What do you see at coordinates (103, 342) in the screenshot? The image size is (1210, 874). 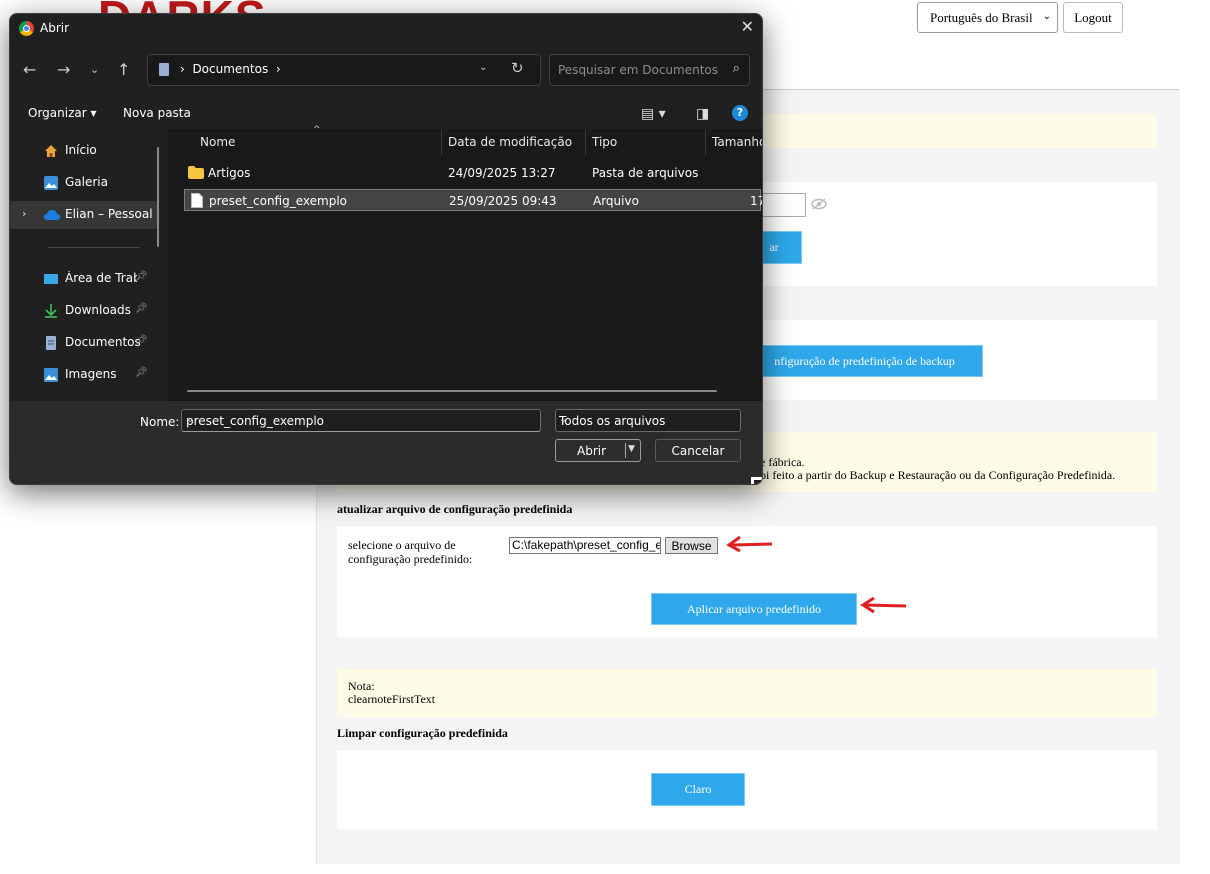 I see `nav-item-label: Documentos` at bounding box center [103, 342].